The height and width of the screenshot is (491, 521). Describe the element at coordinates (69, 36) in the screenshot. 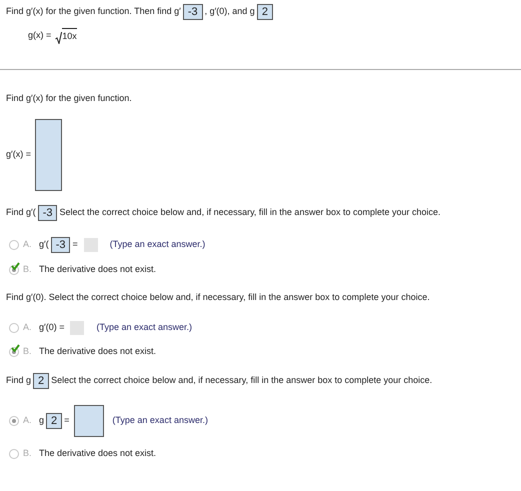

I see `radicand-text: 10x` at that location.